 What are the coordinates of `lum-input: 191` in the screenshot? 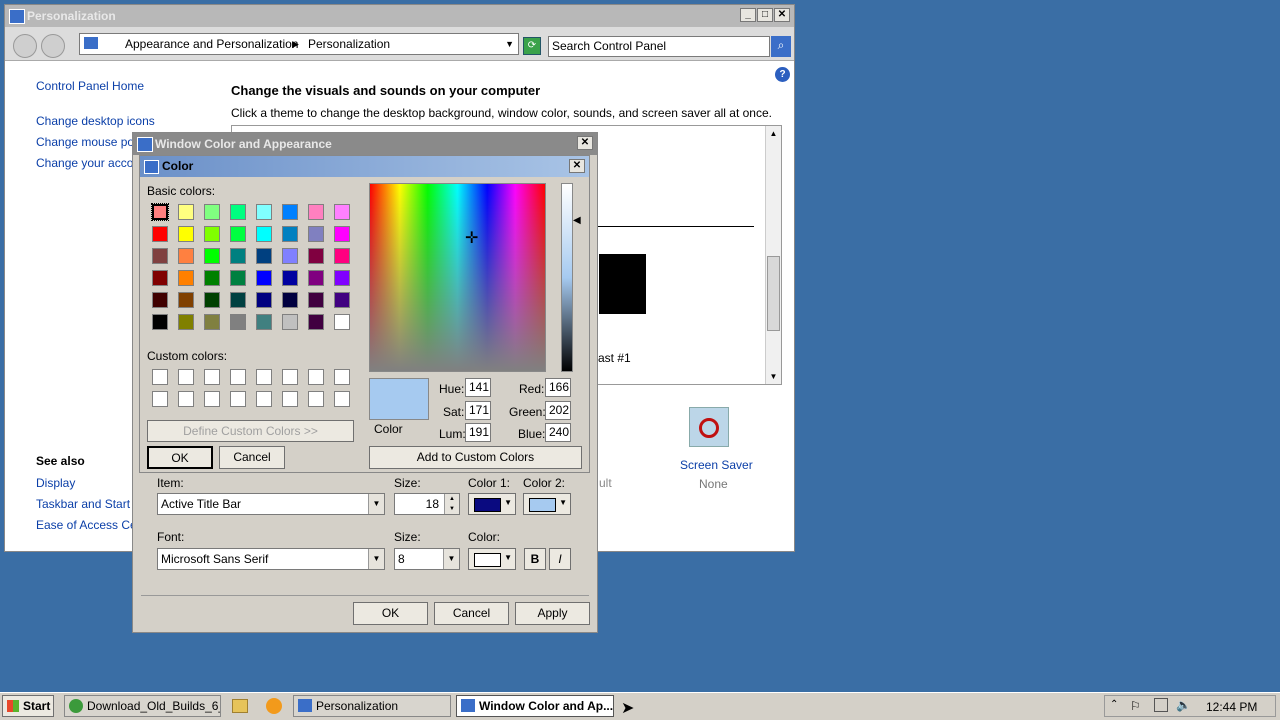 It's located at (478, 432).